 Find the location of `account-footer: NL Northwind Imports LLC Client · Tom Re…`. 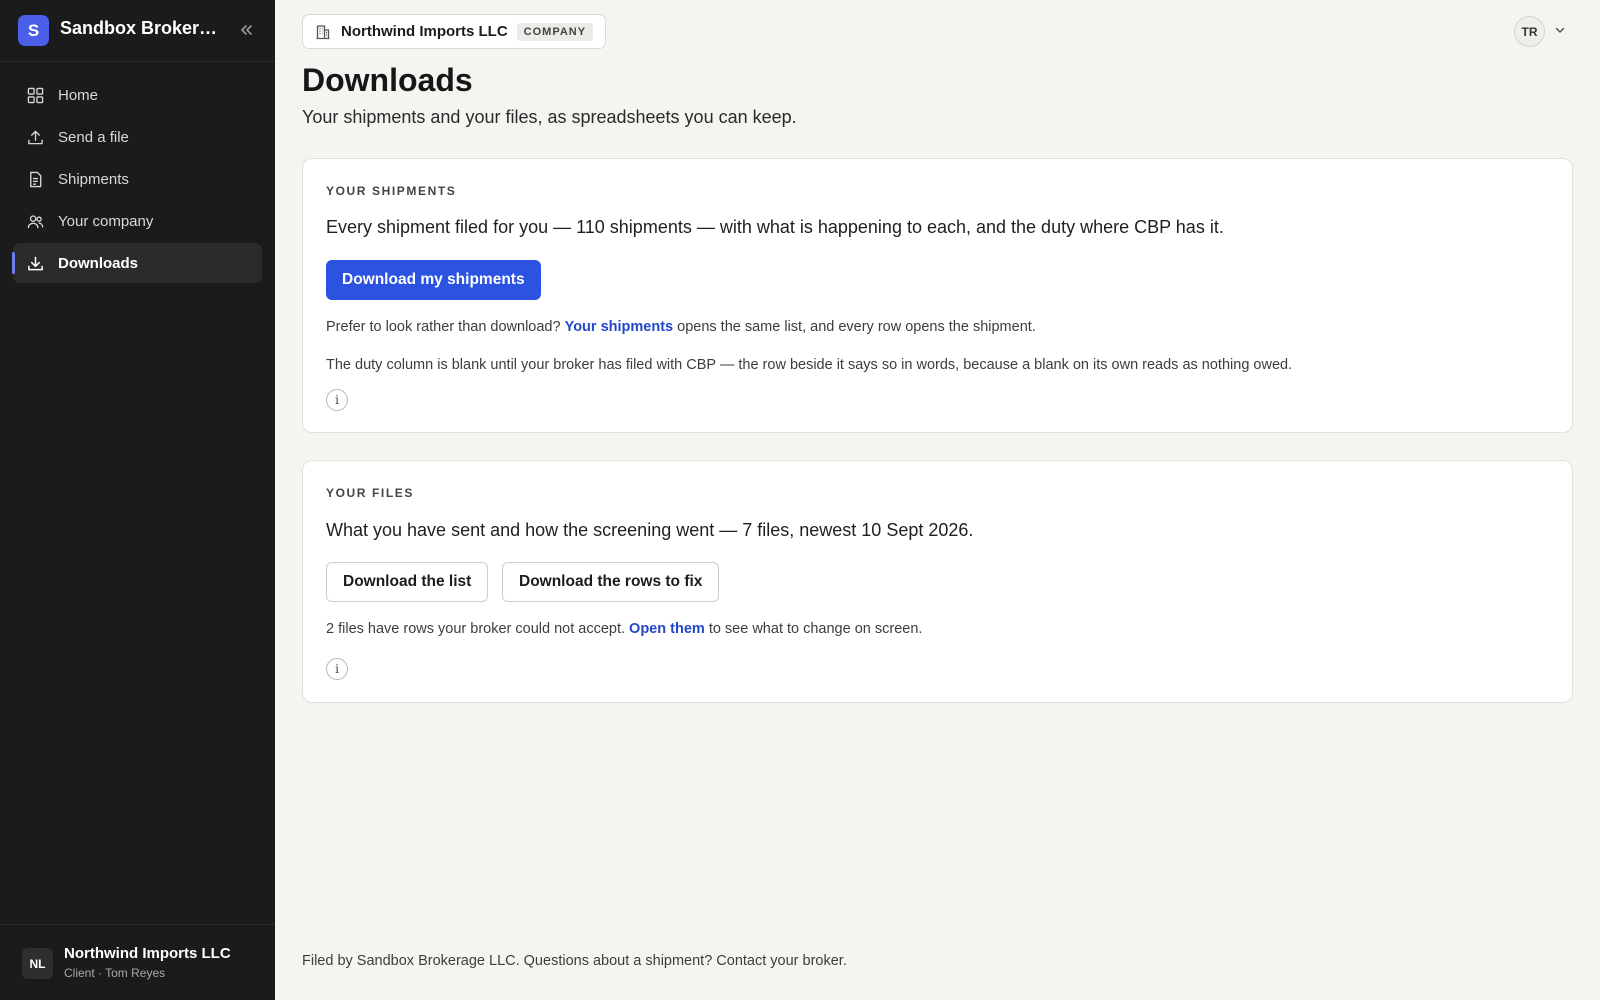

account-footer: NL Northwind Imports LLC Client · Tom Re… is located at coordinates (137, 962).